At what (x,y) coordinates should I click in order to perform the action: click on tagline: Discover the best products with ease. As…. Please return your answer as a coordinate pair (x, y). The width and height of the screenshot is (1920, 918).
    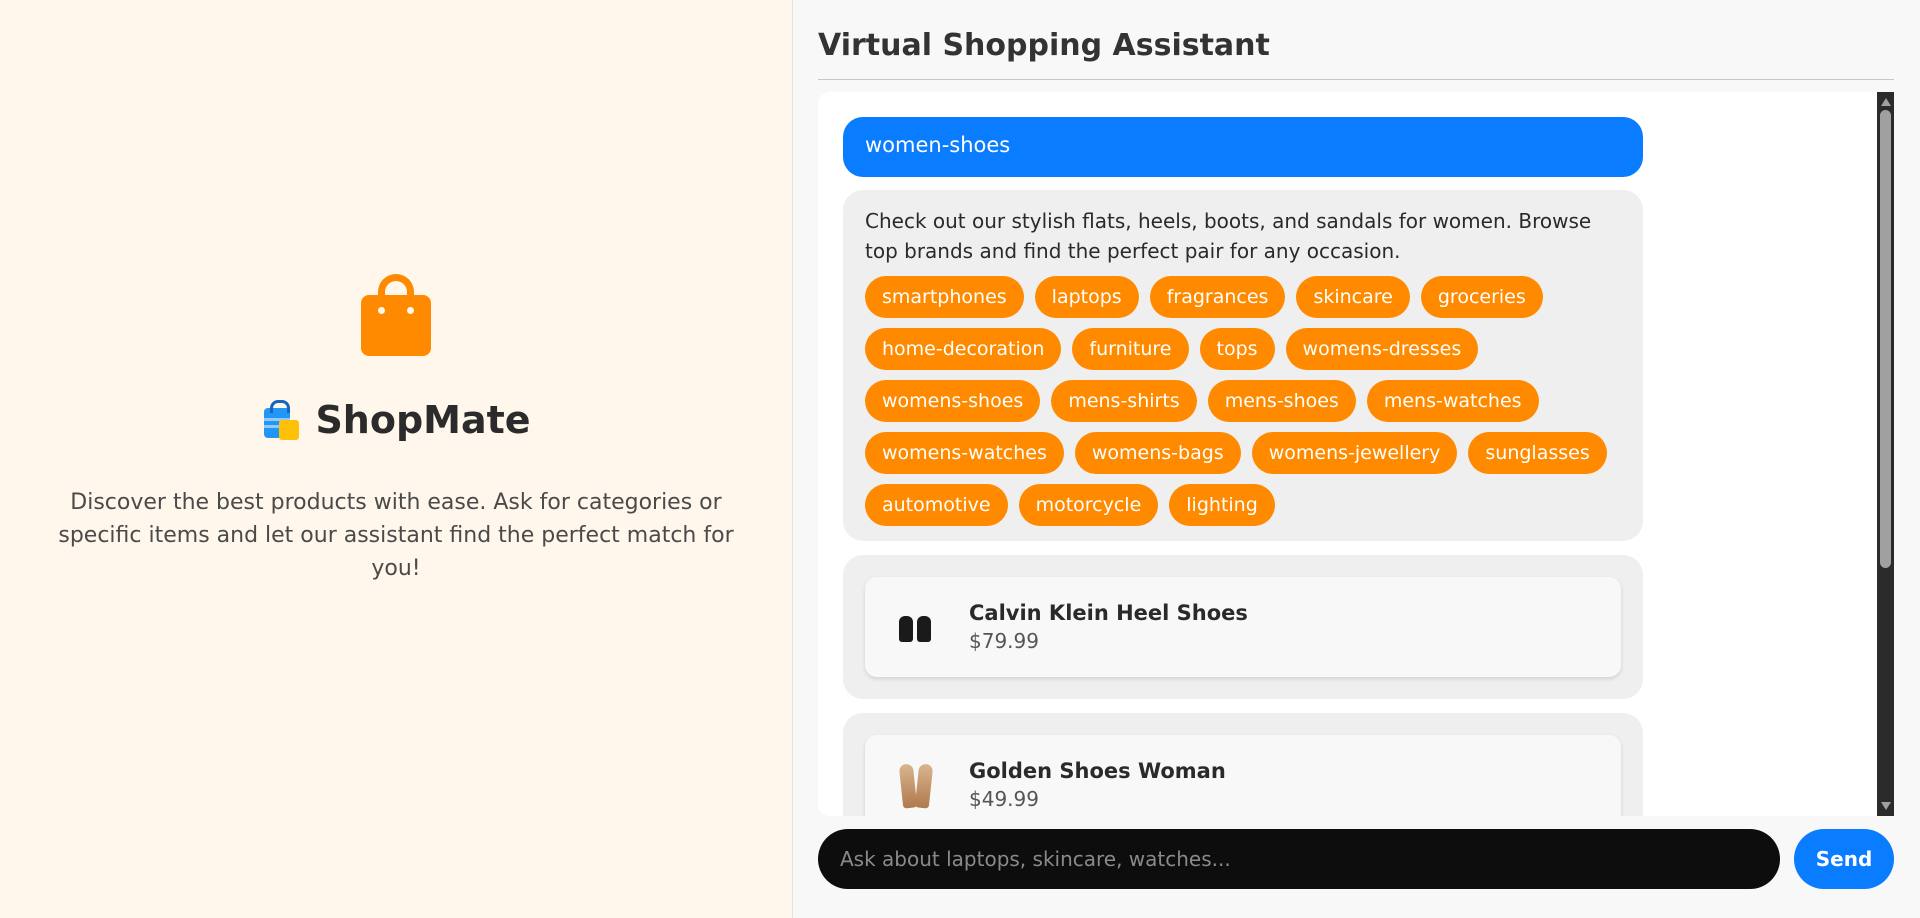
    Looking at the image, I should click on (396, 535).